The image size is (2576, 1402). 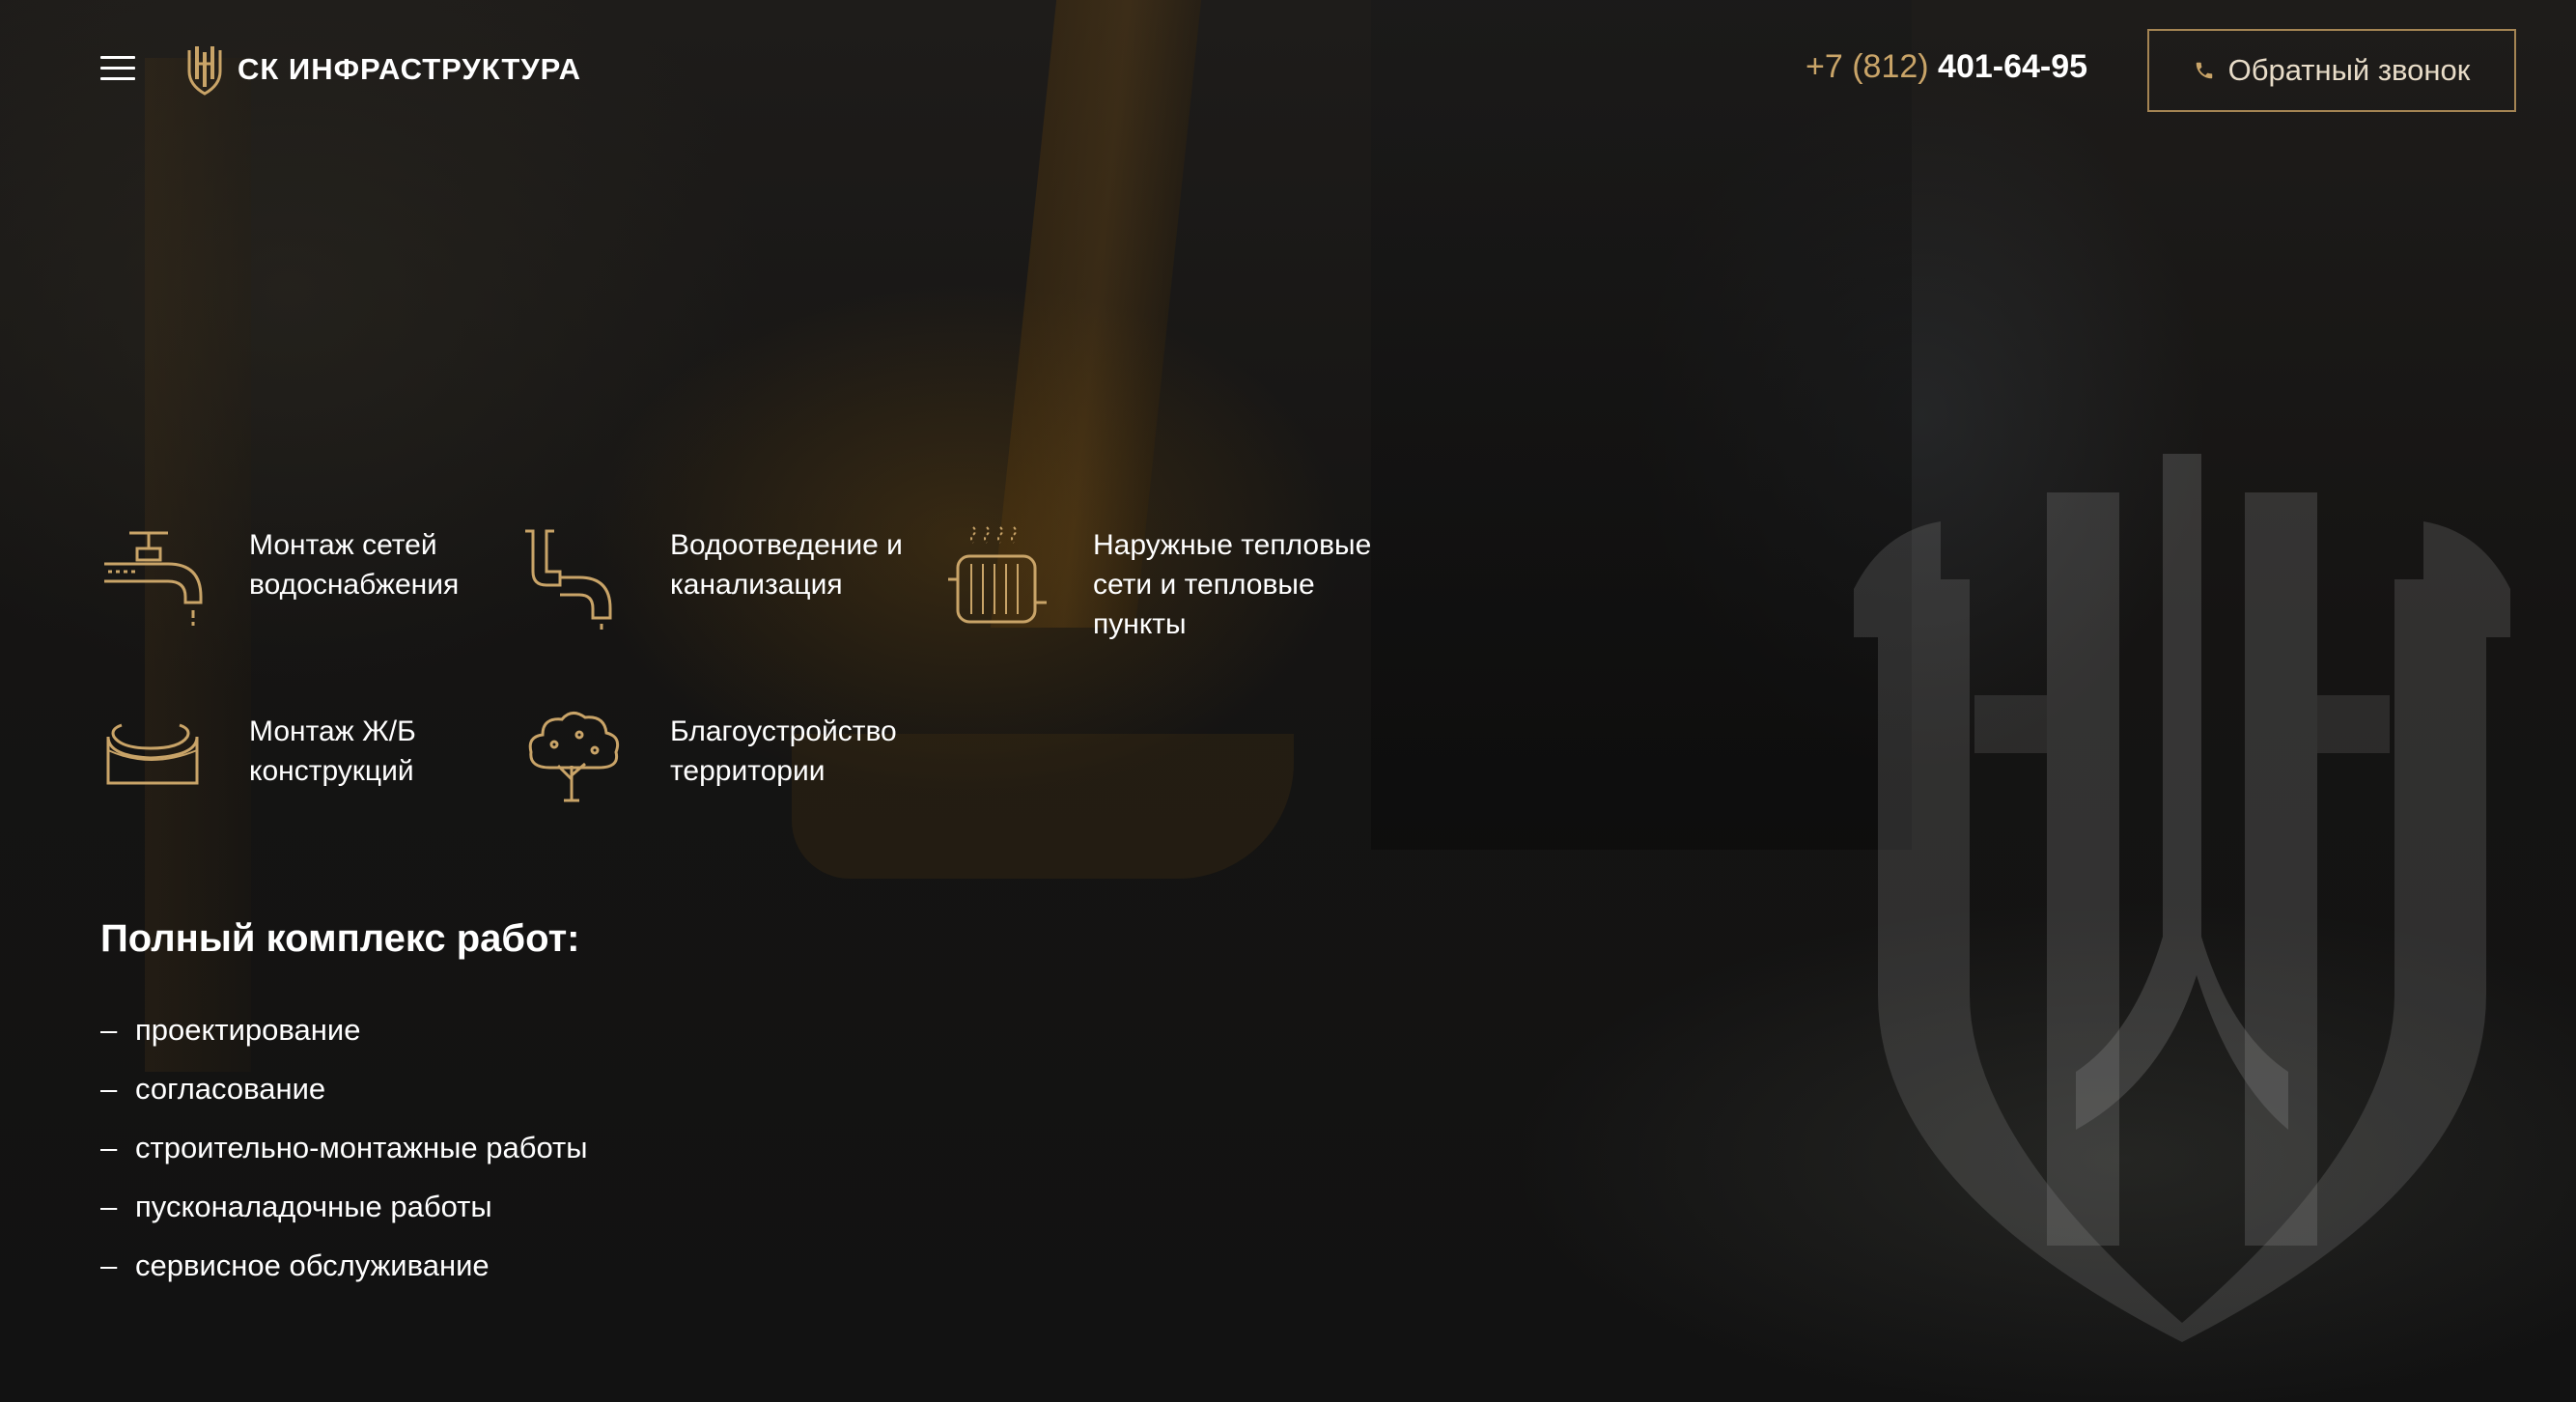 What do you see at coordinates (153, 754) in the screenshot?
I see `concrete-ring-icon` at bounding box center [153, 754].